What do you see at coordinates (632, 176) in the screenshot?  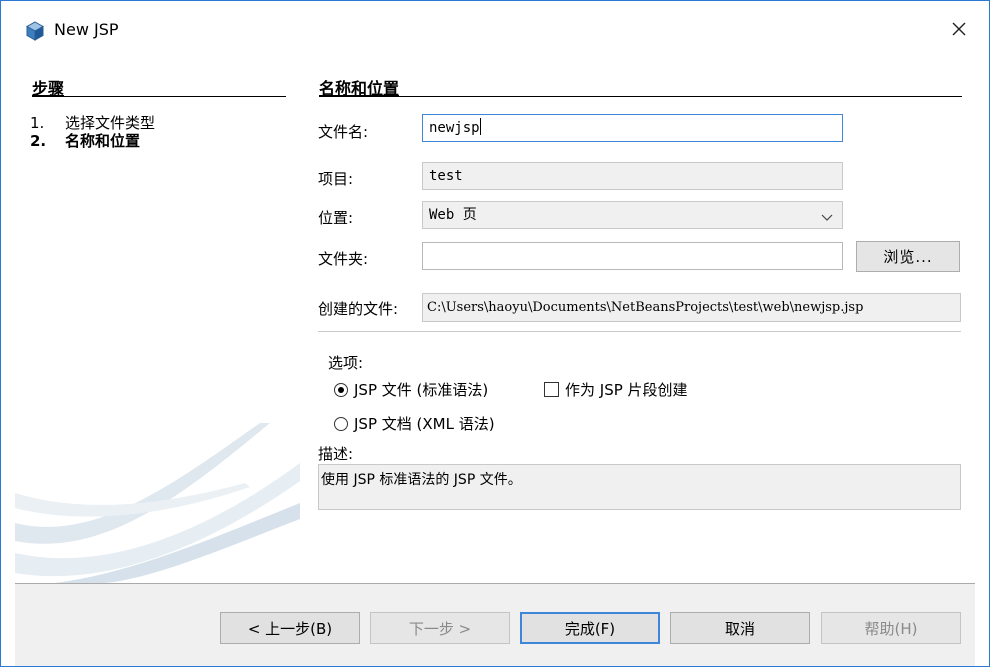 I see `project-field: test` at bounding box center [632, 176].